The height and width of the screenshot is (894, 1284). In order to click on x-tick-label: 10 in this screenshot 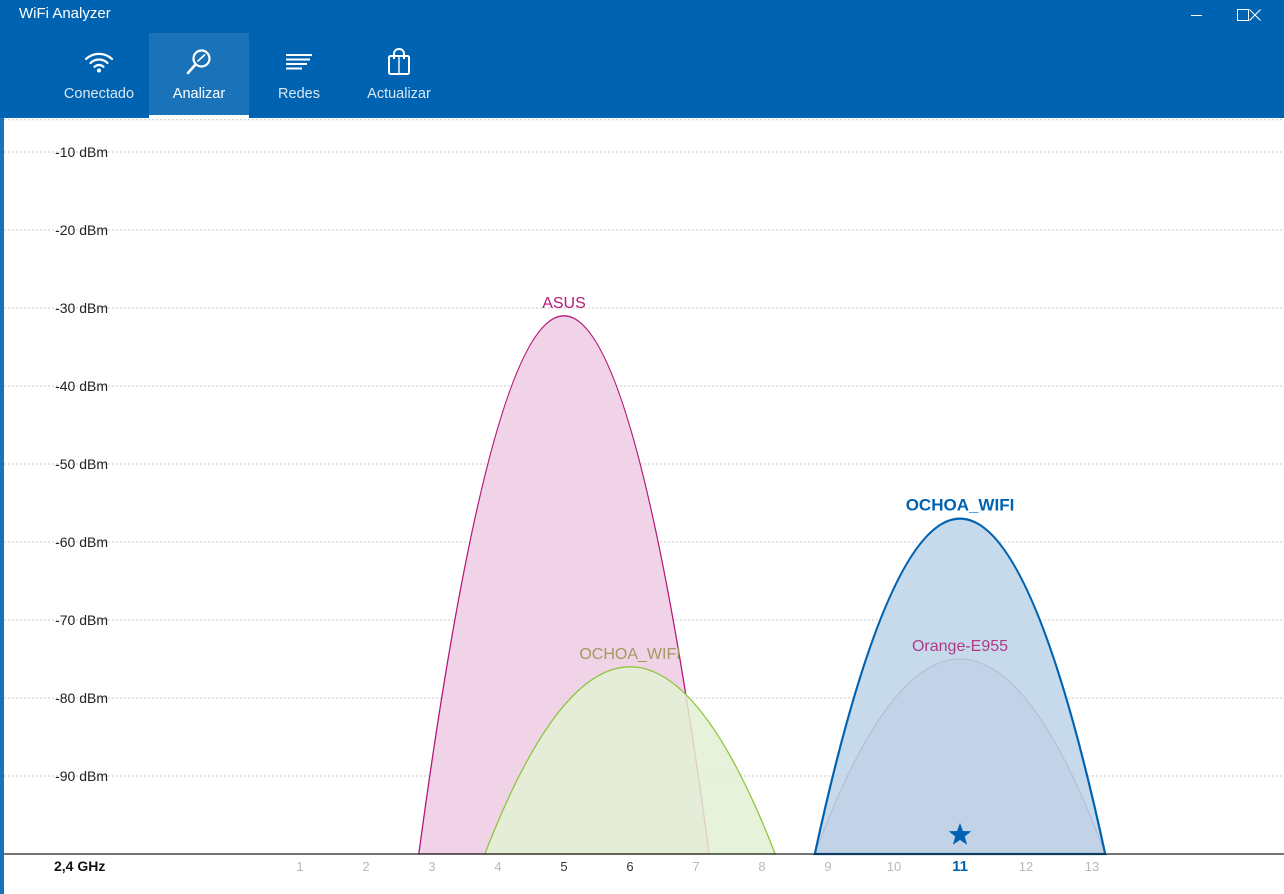, I will do `click(894, 866)`.